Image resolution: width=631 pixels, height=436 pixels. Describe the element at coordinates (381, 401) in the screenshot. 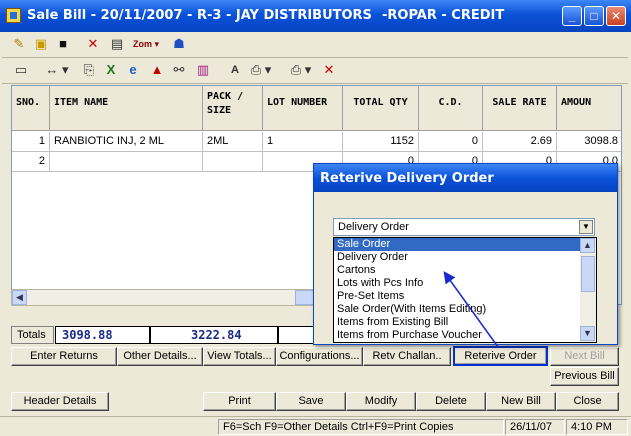

I see `modify-button: Modify` at that location.